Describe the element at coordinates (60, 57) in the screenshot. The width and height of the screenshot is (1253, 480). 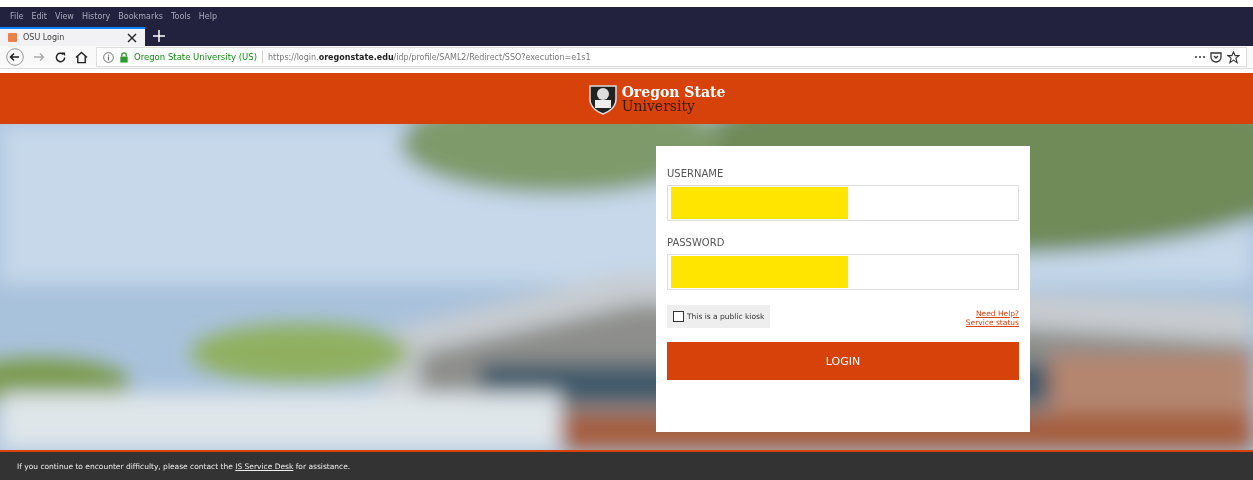
I see `reload-icon` at that location.